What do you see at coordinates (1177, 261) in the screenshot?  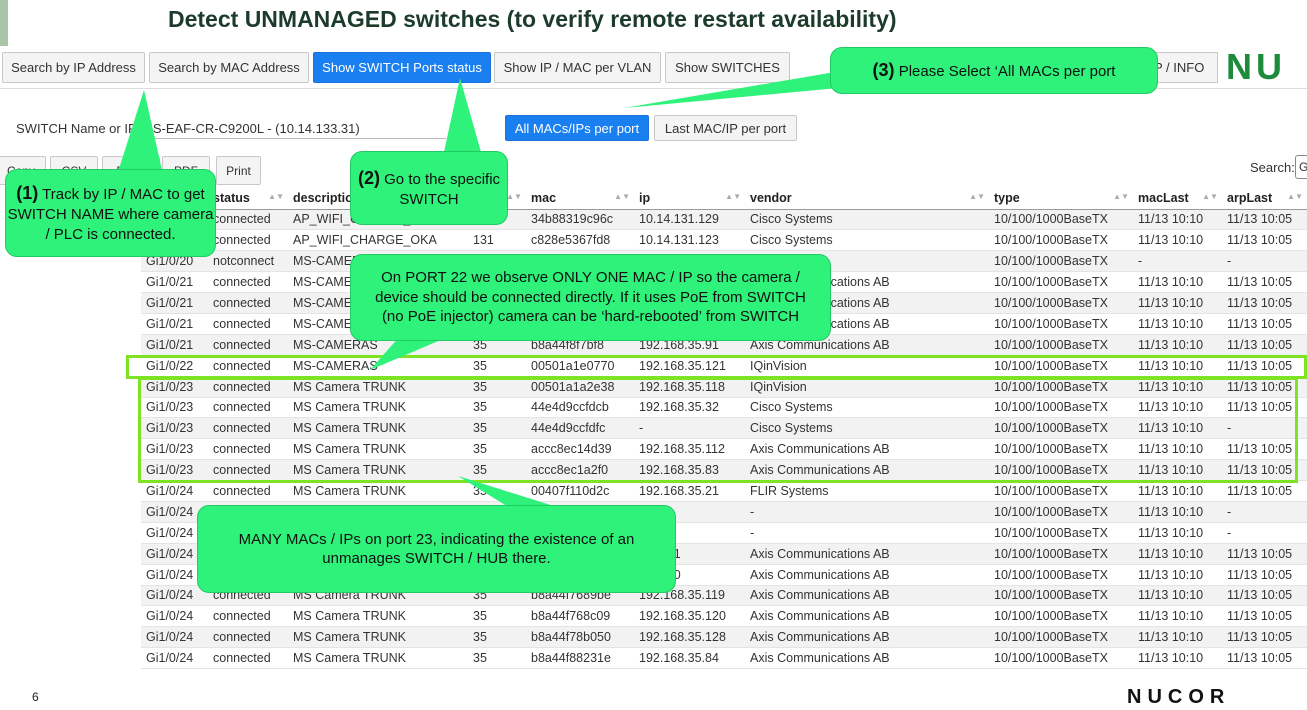 I see `cell-maclast: -` at bounding box center [1177, 261].